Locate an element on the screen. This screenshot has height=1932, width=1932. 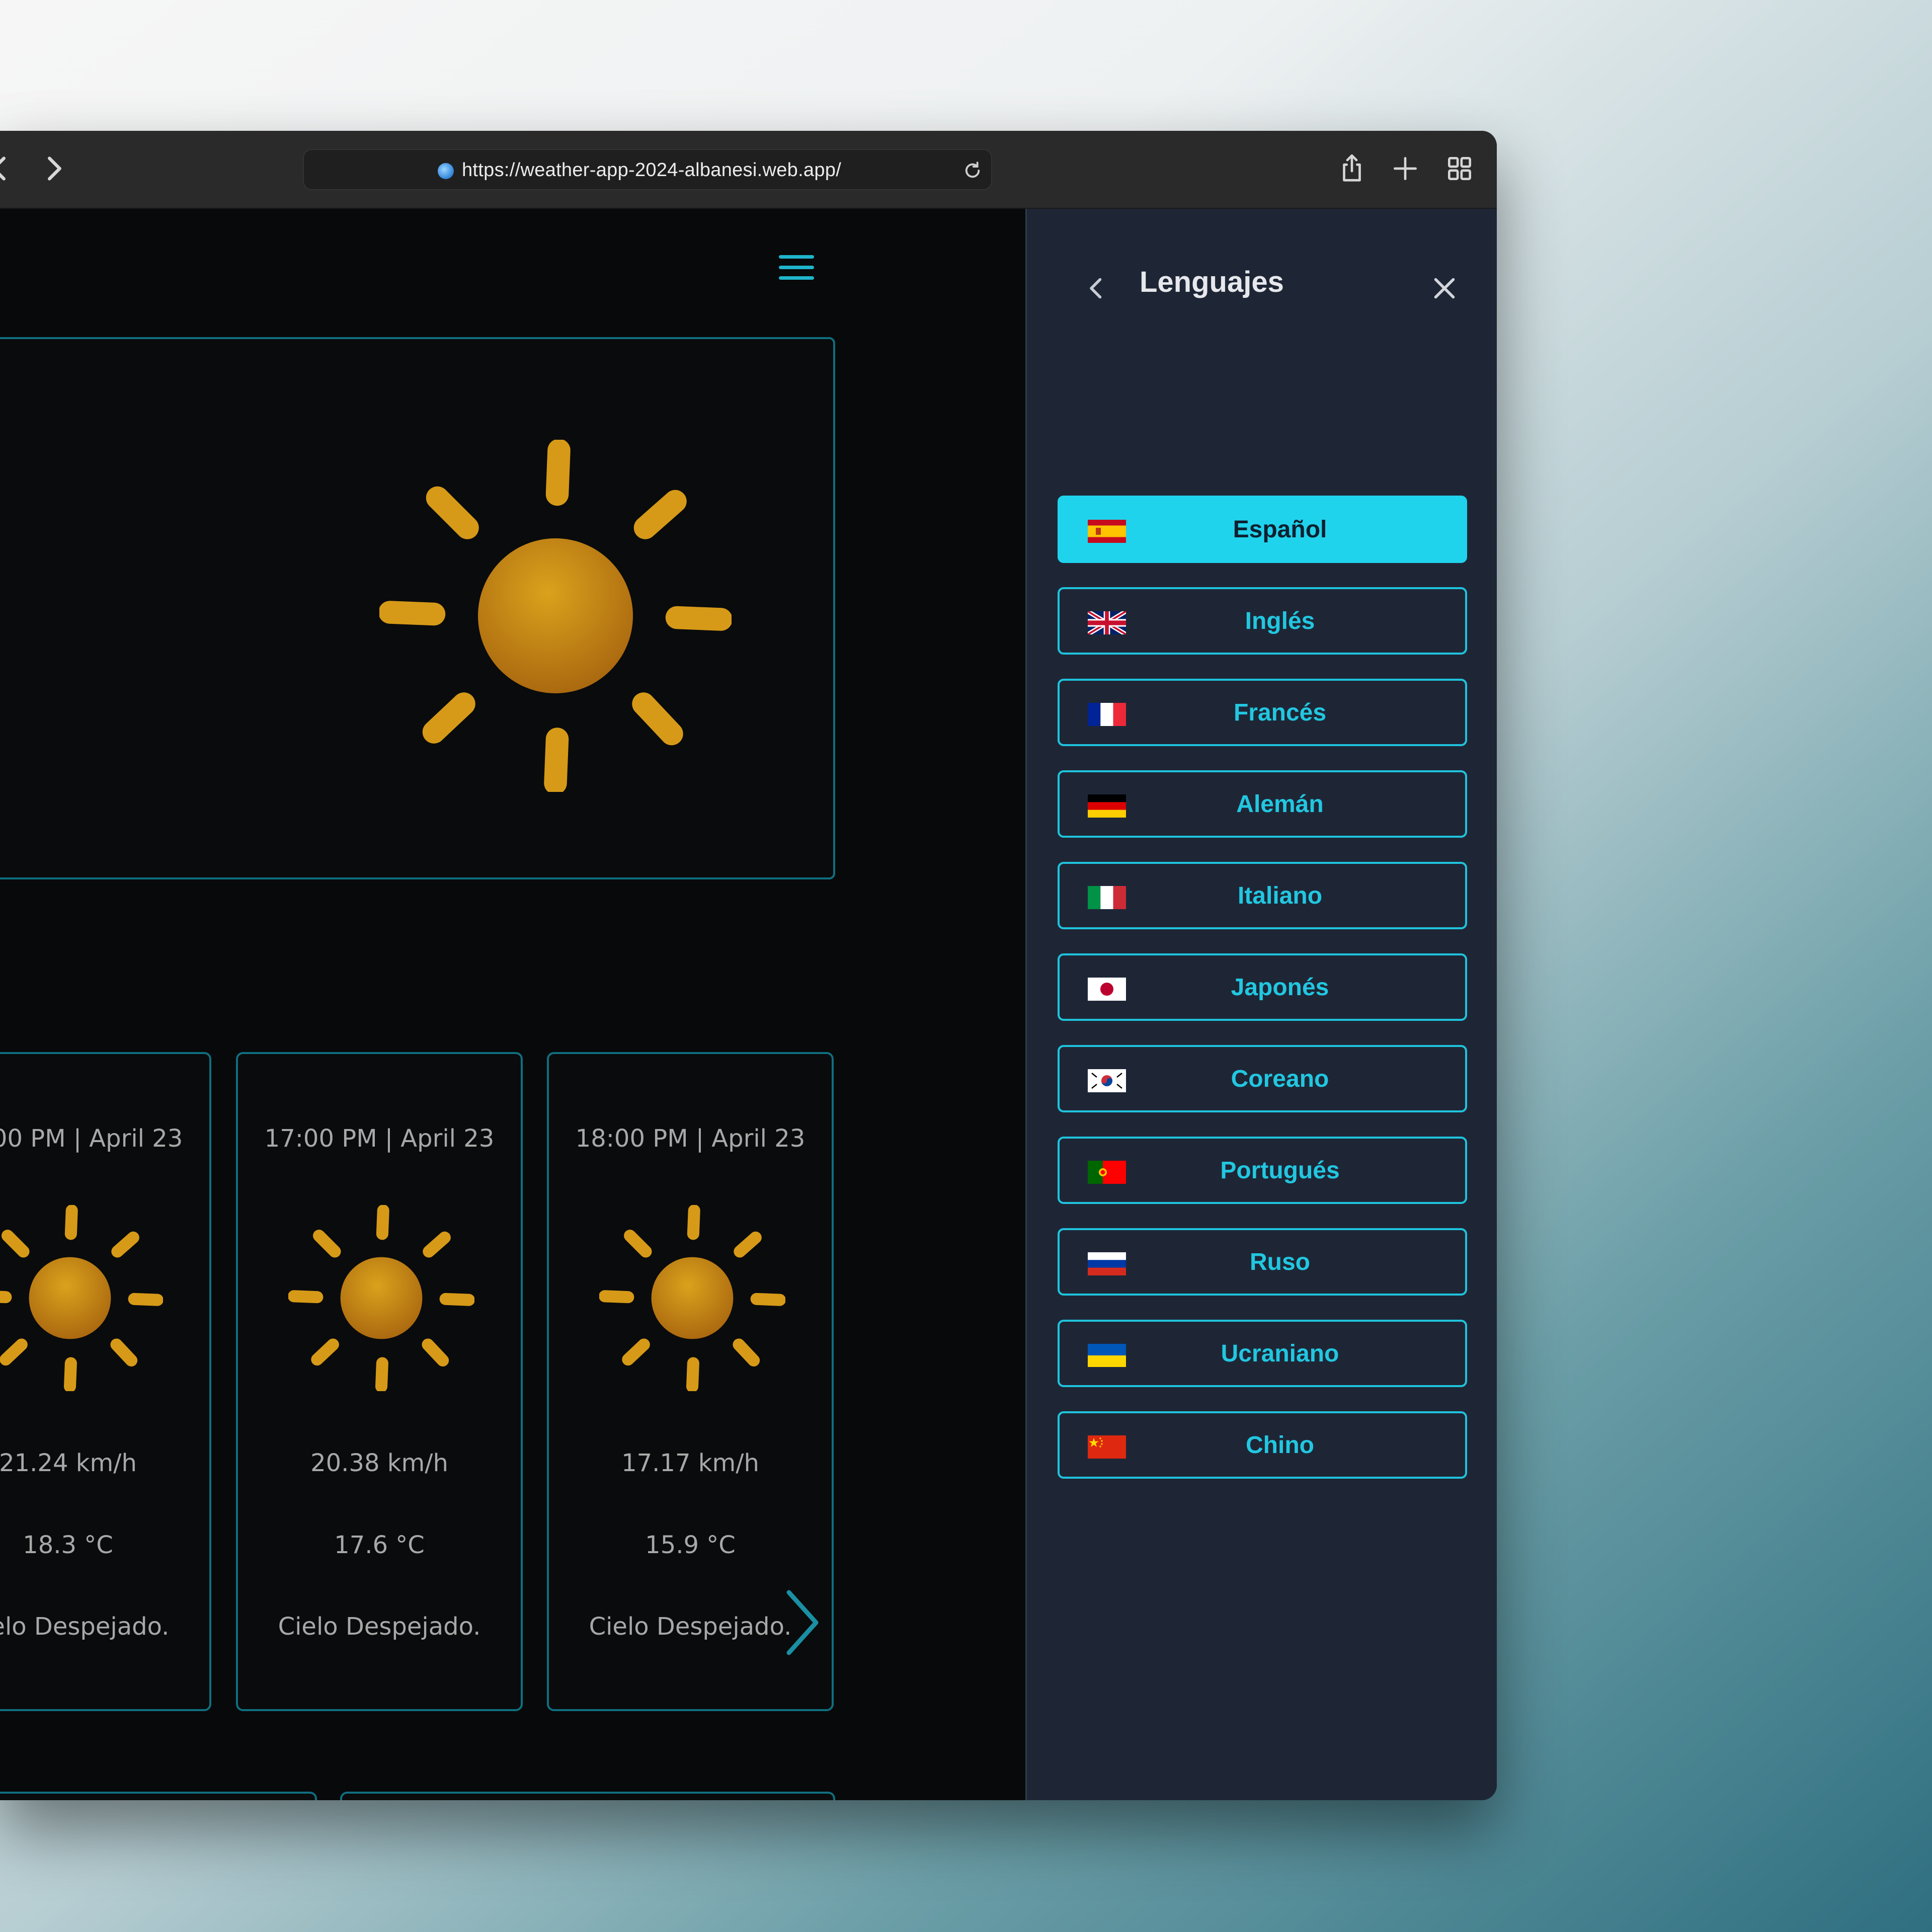
language-button-ruso: Ruso is located at coordinates (1262, 1262).